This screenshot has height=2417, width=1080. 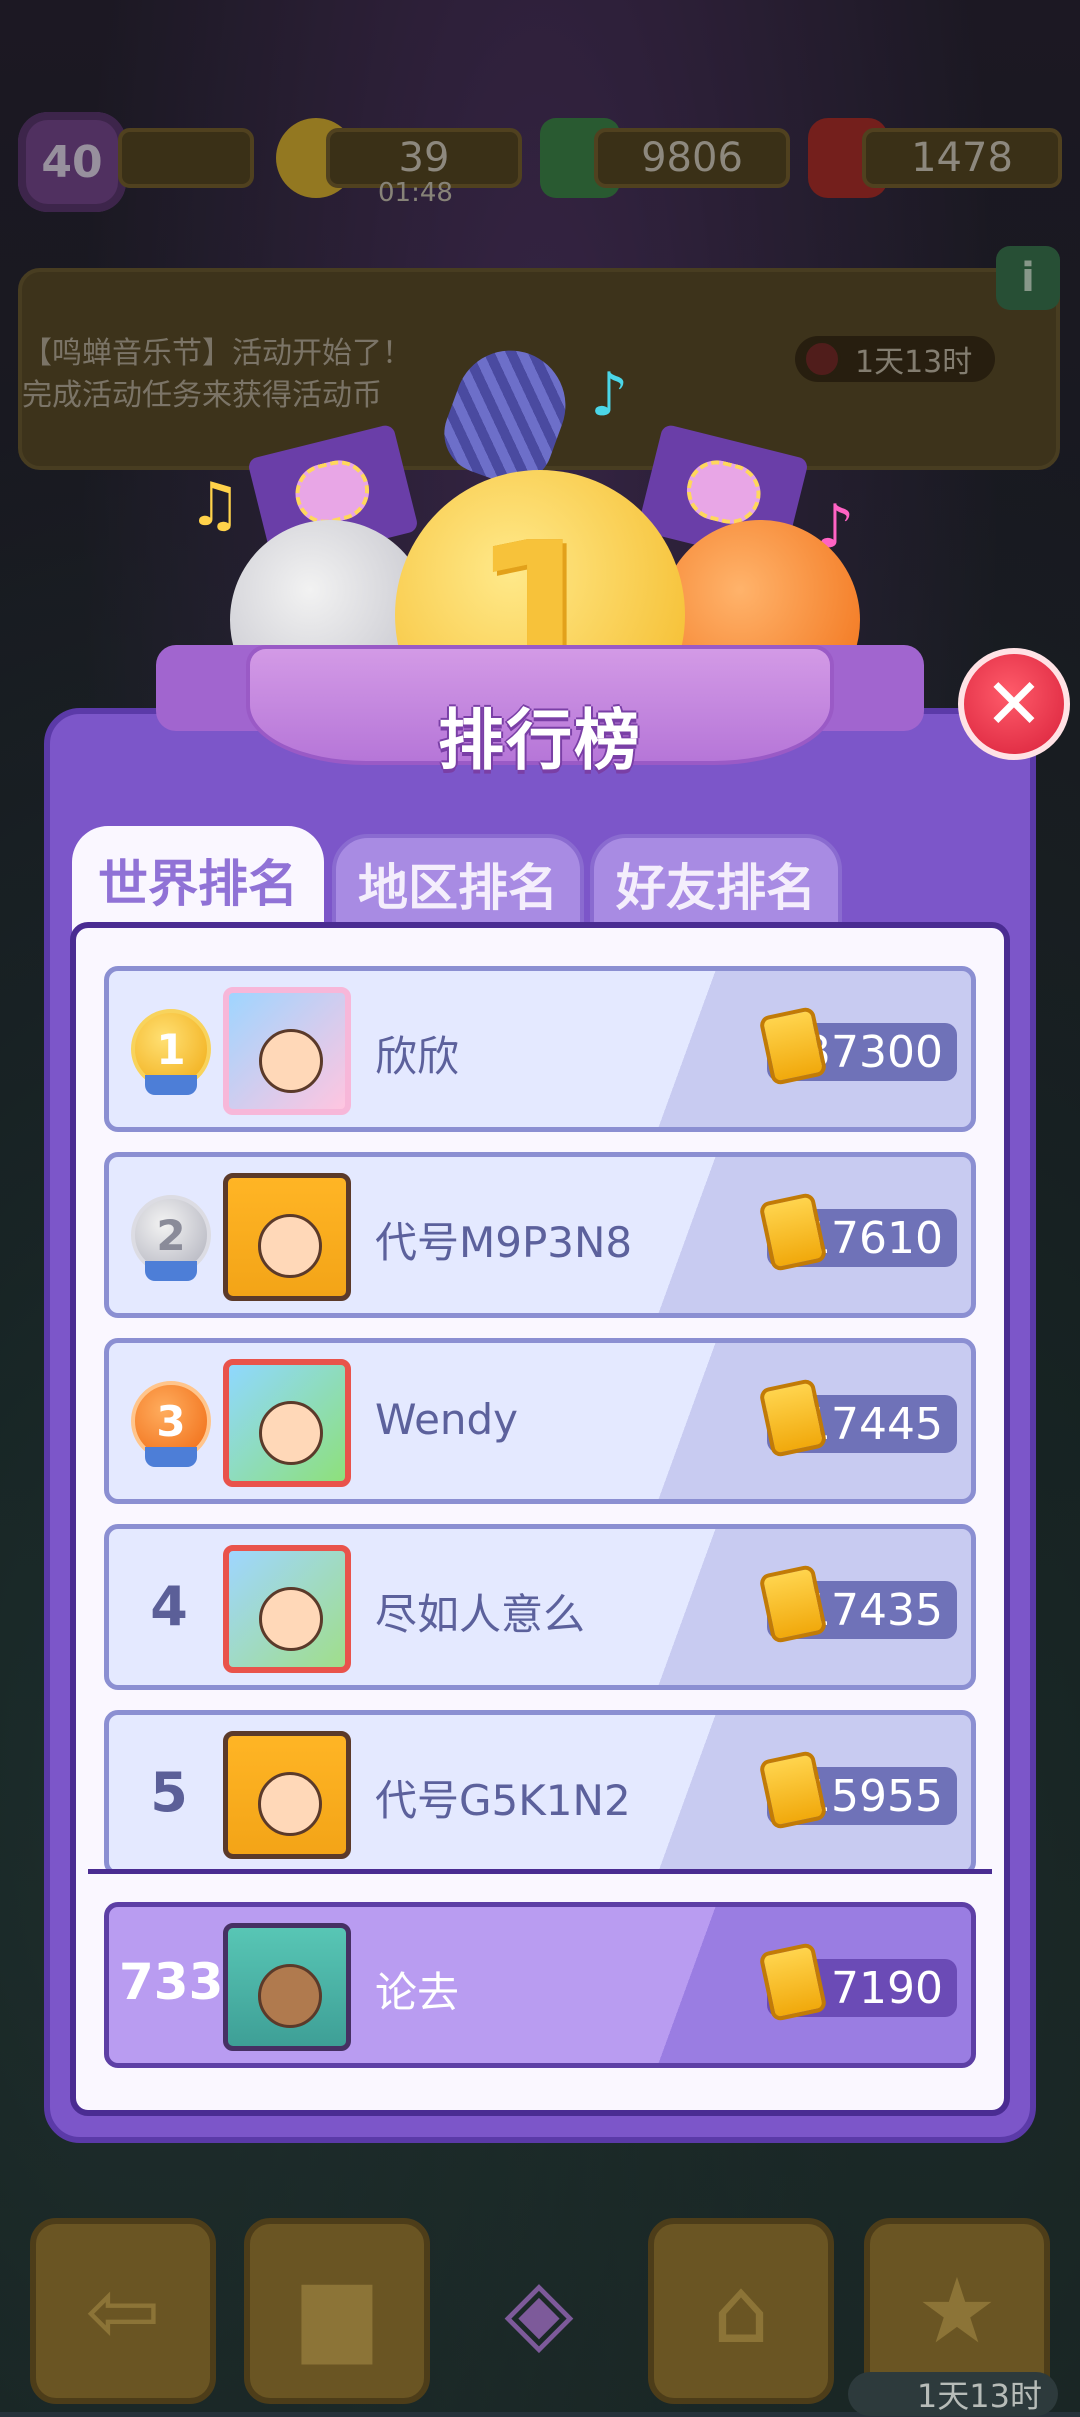 What do you see at coordinates (417, 1056) in the screenshot?
I see `player-name: 欣欣` at bounding box center [417, 1056].